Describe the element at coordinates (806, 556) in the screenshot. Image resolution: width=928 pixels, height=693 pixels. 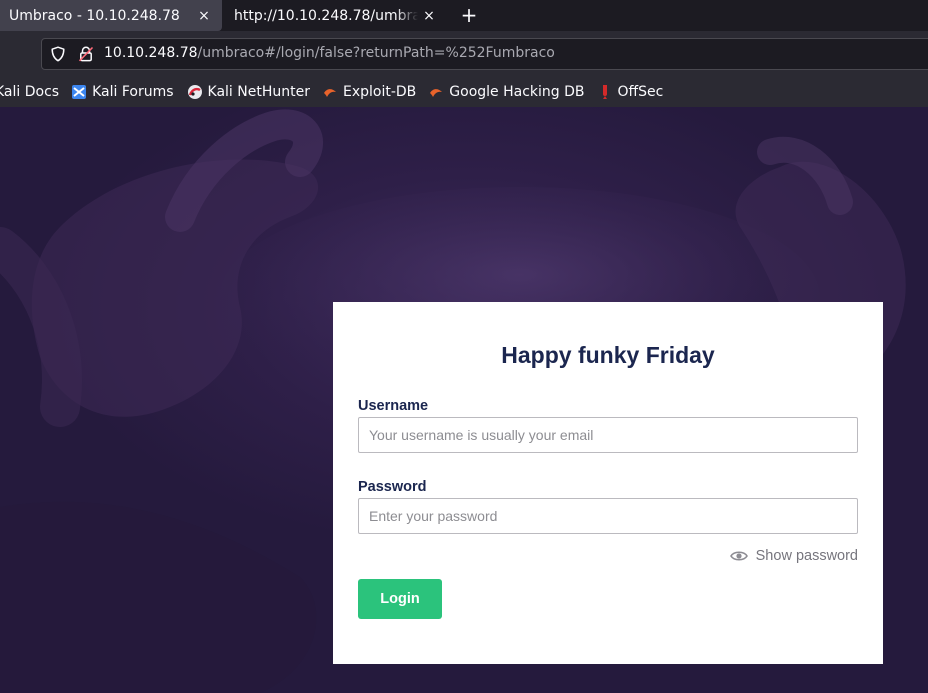
I see `show-password-label: Show password` at that location.